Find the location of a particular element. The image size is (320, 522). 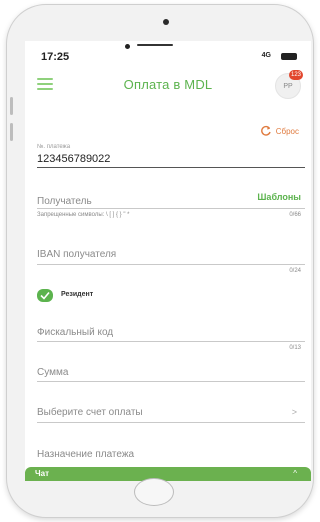

speaker-dot is located at coordinates (166, 22).